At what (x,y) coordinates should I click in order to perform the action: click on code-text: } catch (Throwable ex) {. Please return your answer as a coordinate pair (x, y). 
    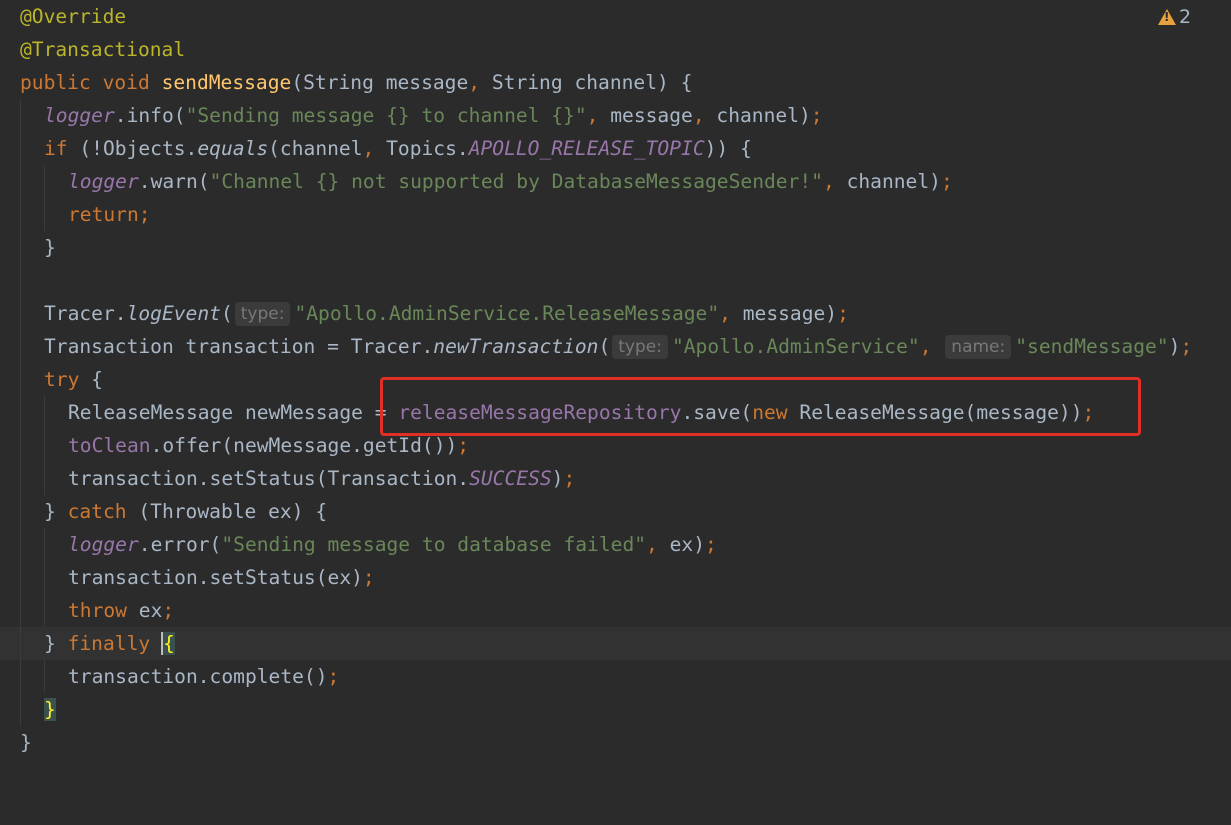
    Looking at the image, I should click on (185, 511).